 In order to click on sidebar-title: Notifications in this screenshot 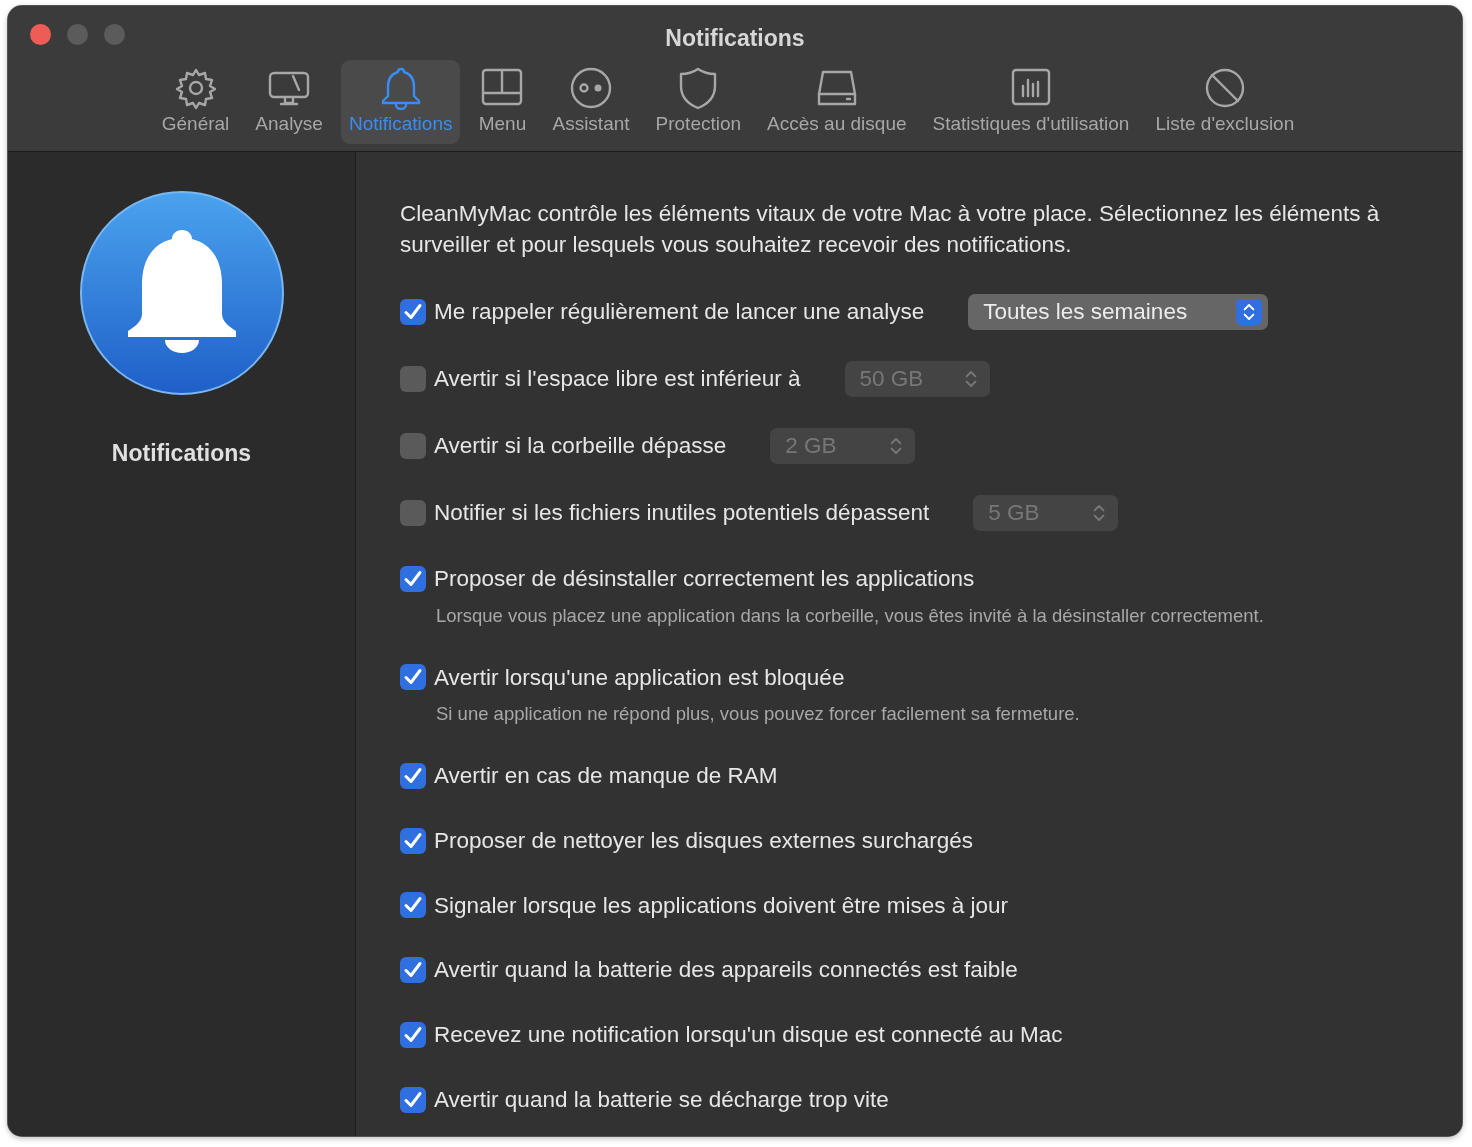, I will do `click(181, 453)`.